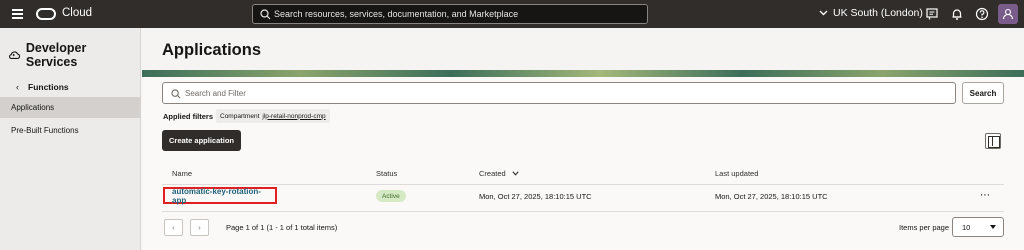  Describe the element at coordinates (48, 87) in the screenshot. I see `back-label: Functions` at that location.